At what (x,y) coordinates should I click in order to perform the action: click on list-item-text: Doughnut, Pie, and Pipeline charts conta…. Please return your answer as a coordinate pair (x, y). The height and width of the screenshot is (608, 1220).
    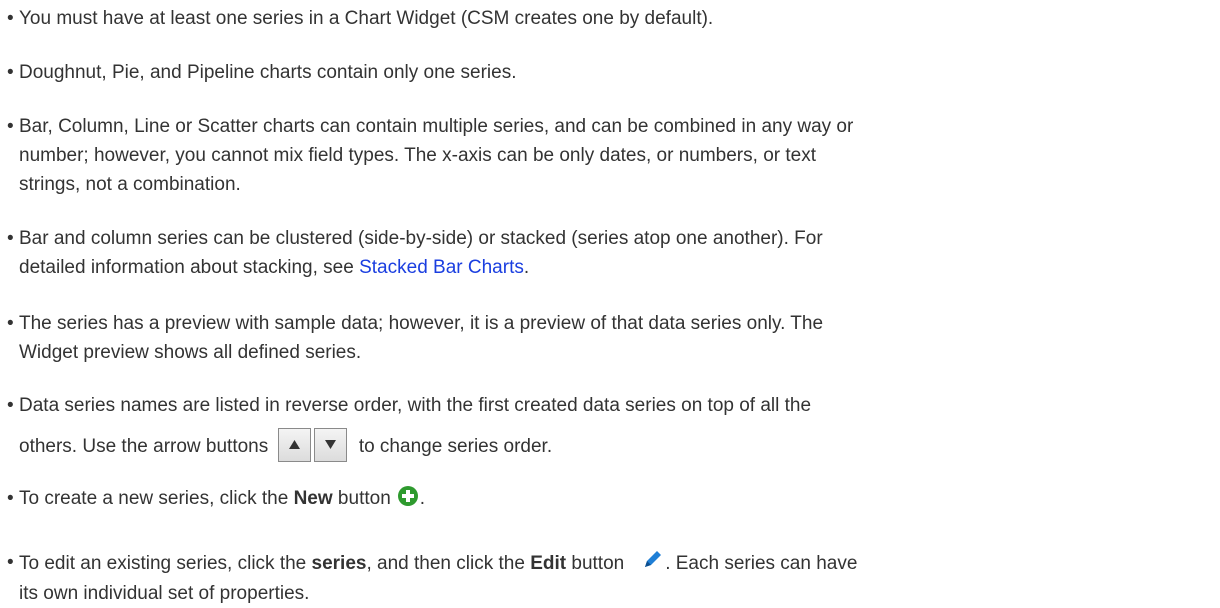
    Looking at the image, I should click on (268, 72).